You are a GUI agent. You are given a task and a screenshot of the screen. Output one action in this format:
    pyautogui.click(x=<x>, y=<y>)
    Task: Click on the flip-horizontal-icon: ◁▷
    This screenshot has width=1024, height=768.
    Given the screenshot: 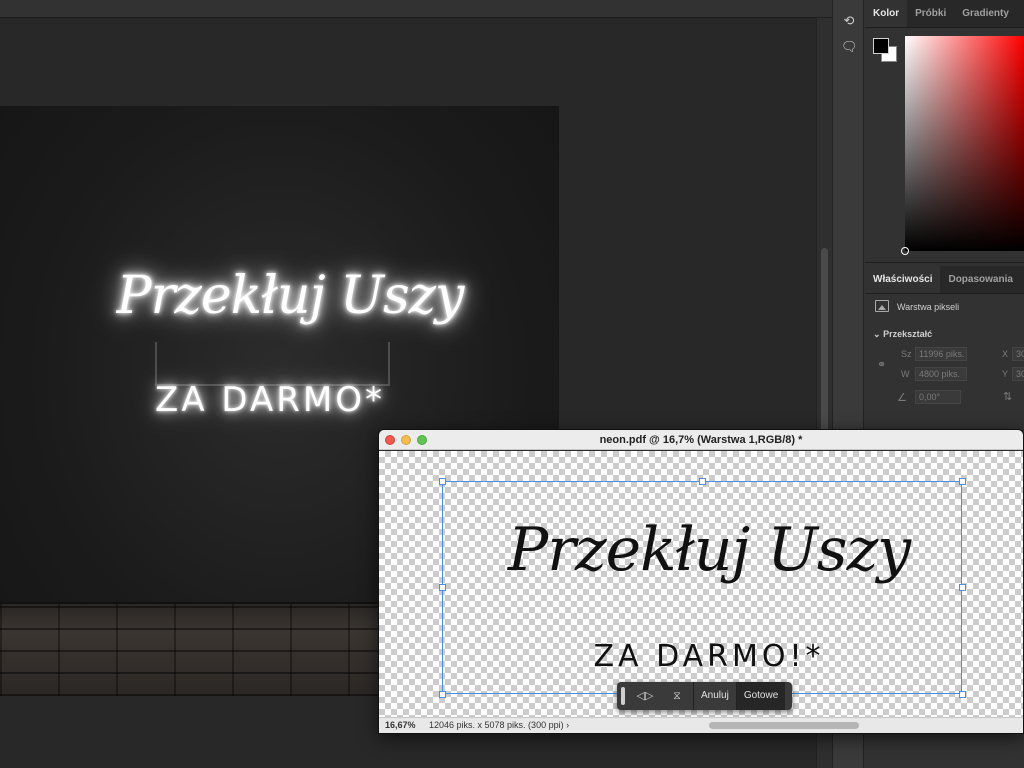 What is the action you would take?
    pyautogui.click(x=645, y=696)
    